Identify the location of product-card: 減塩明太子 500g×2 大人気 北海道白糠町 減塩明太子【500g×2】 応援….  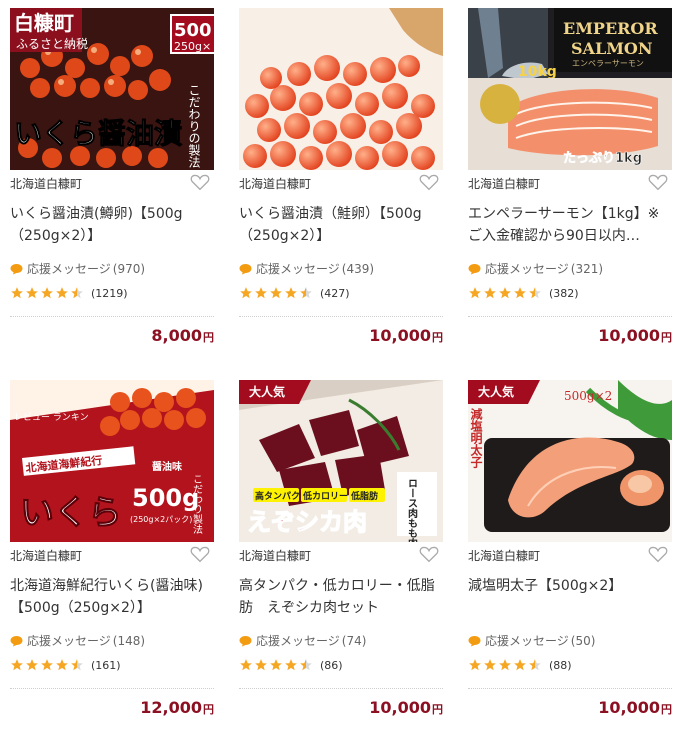
(570, 550).